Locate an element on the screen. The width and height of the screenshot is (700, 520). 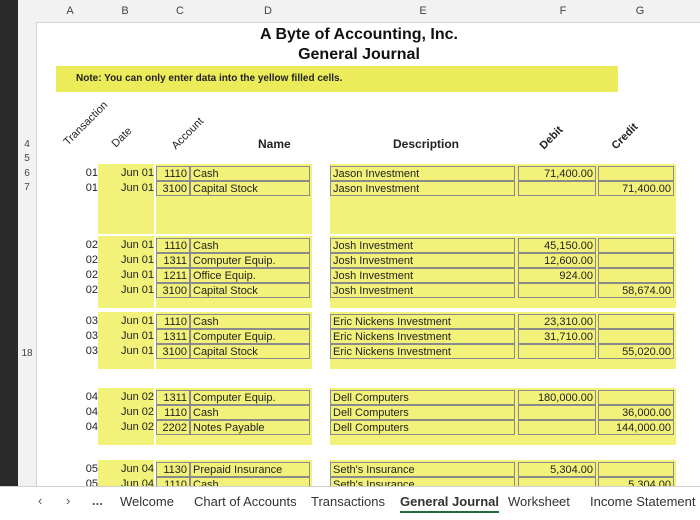
cell-credit: 58,674.00 is located at coordinates (636, 290).